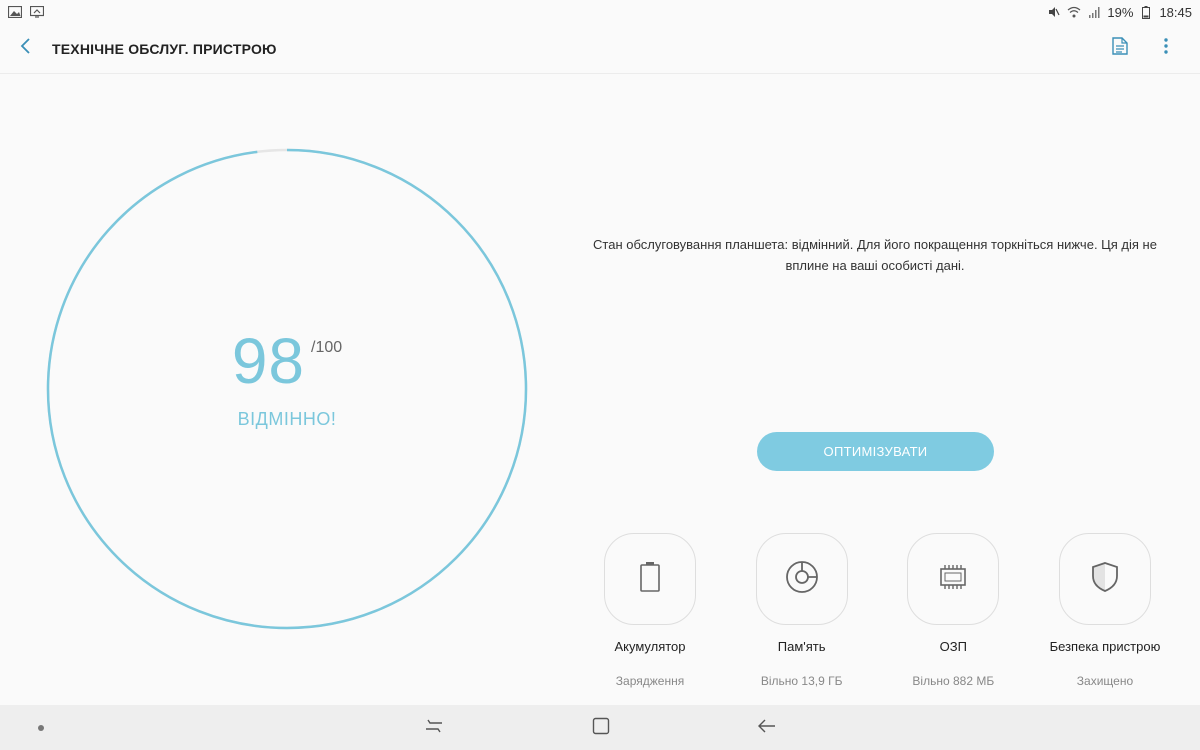 The height and width of the screenshot is (750, 1200). I want to click on home-button, so click(601, 728).